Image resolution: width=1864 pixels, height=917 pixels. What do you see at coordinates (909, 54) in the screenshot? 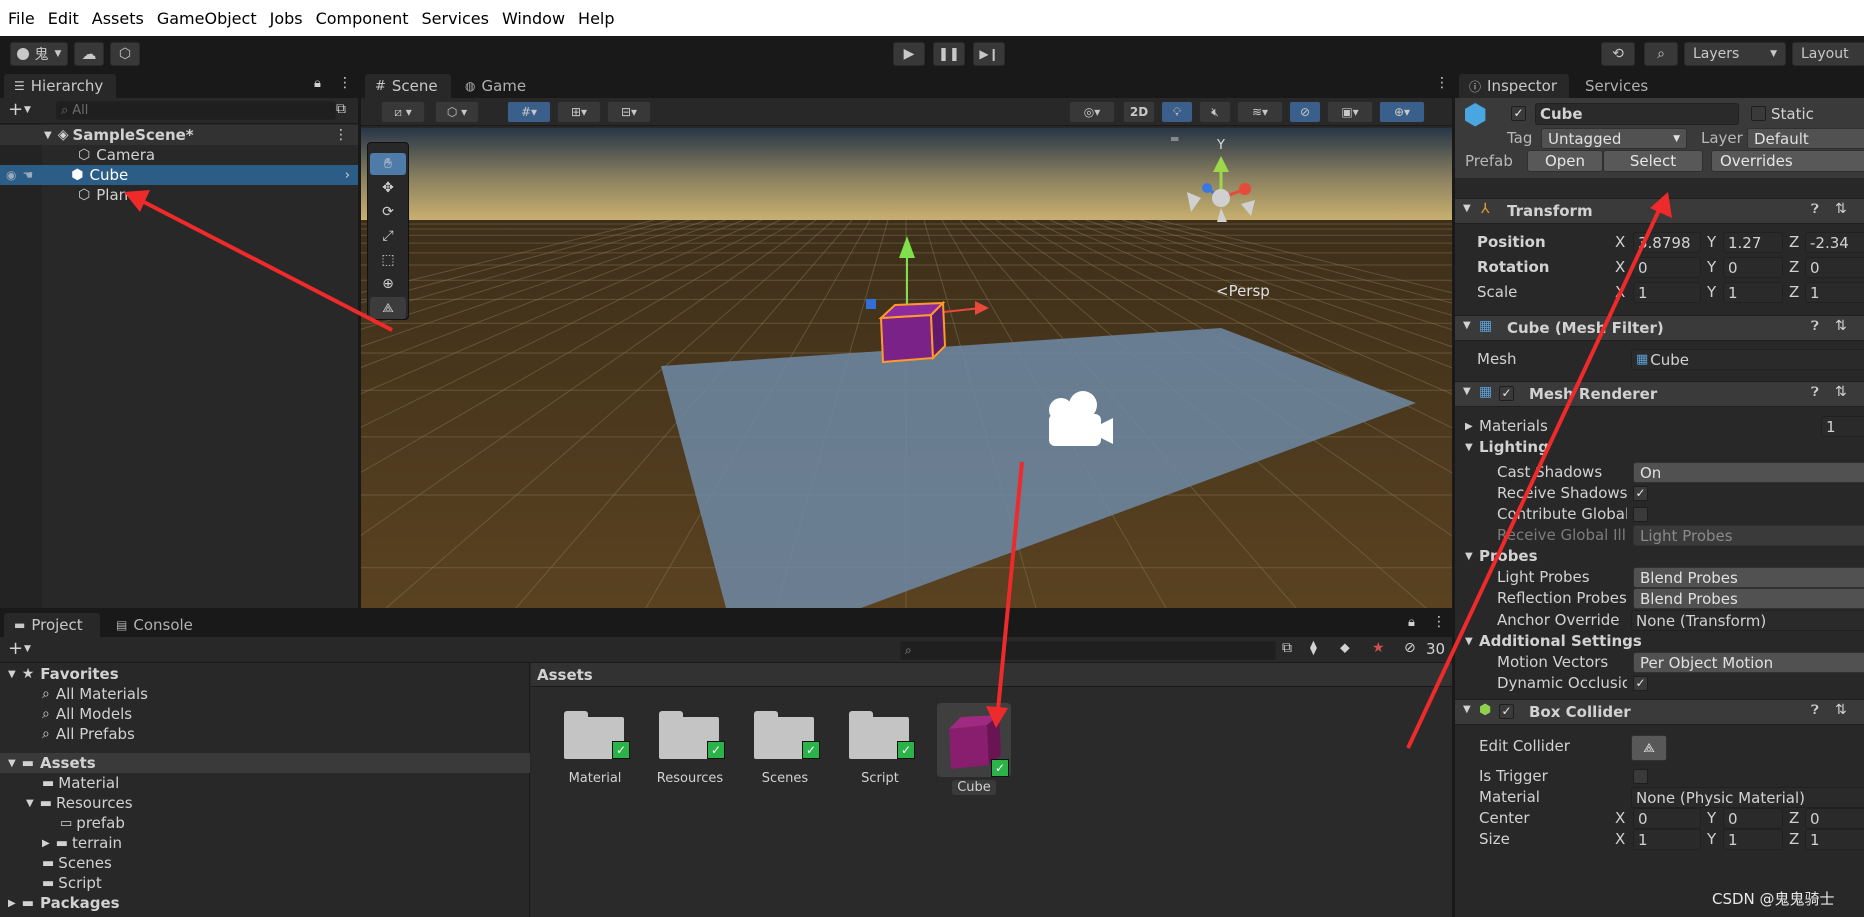
I see `play-button: ▶` at bounding box center [909, 54].